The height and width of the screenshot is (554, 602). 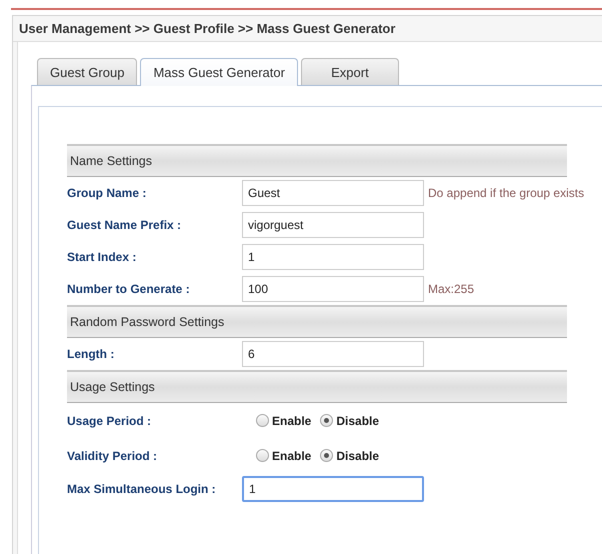 What do you see at coordinates (333, 193) in the screenshot?
I see `input-field: Guest` at bounding box center [333, 193].